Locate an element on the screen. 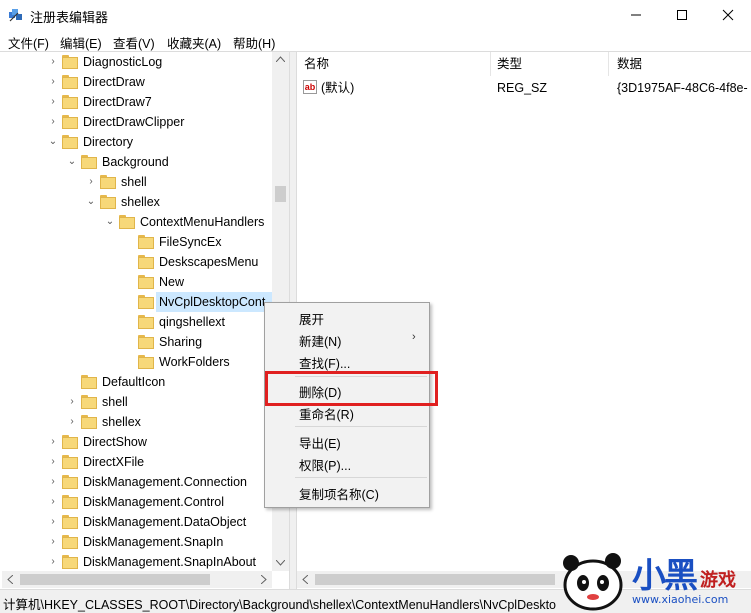  tree-item: WorkFolders is located at coordinates (184, 362).